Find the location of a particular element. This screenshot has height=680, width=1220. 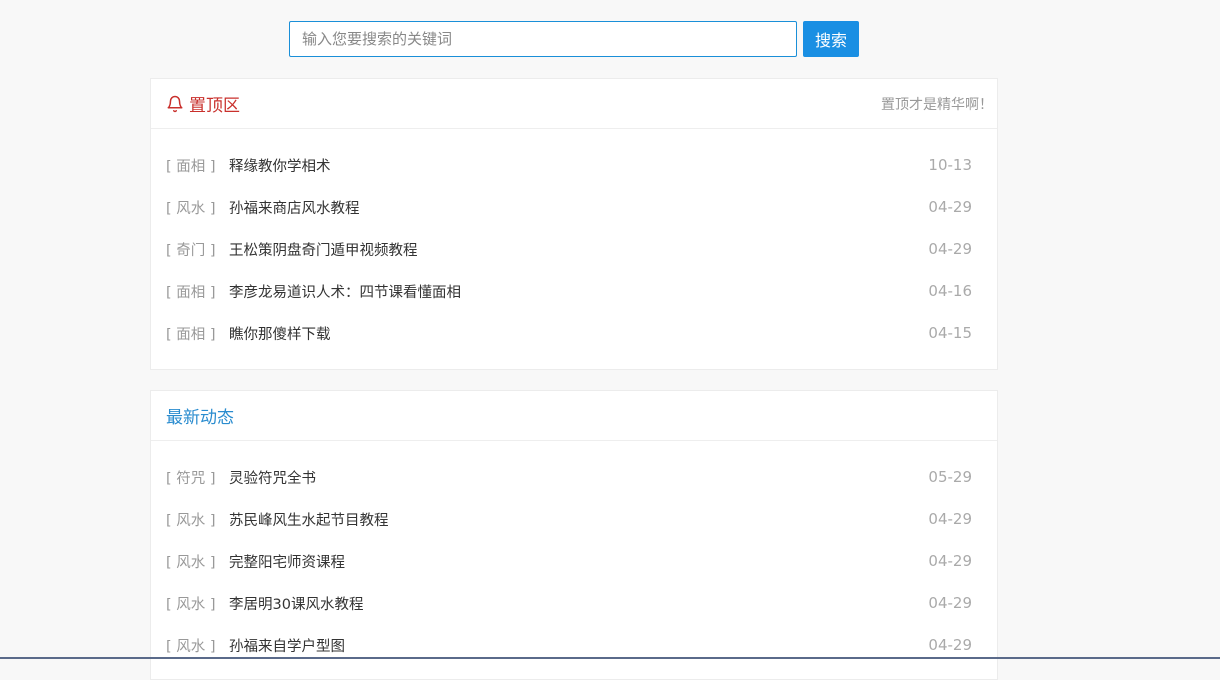

search-bar: 搜索 is located at coordinates (574, 39).